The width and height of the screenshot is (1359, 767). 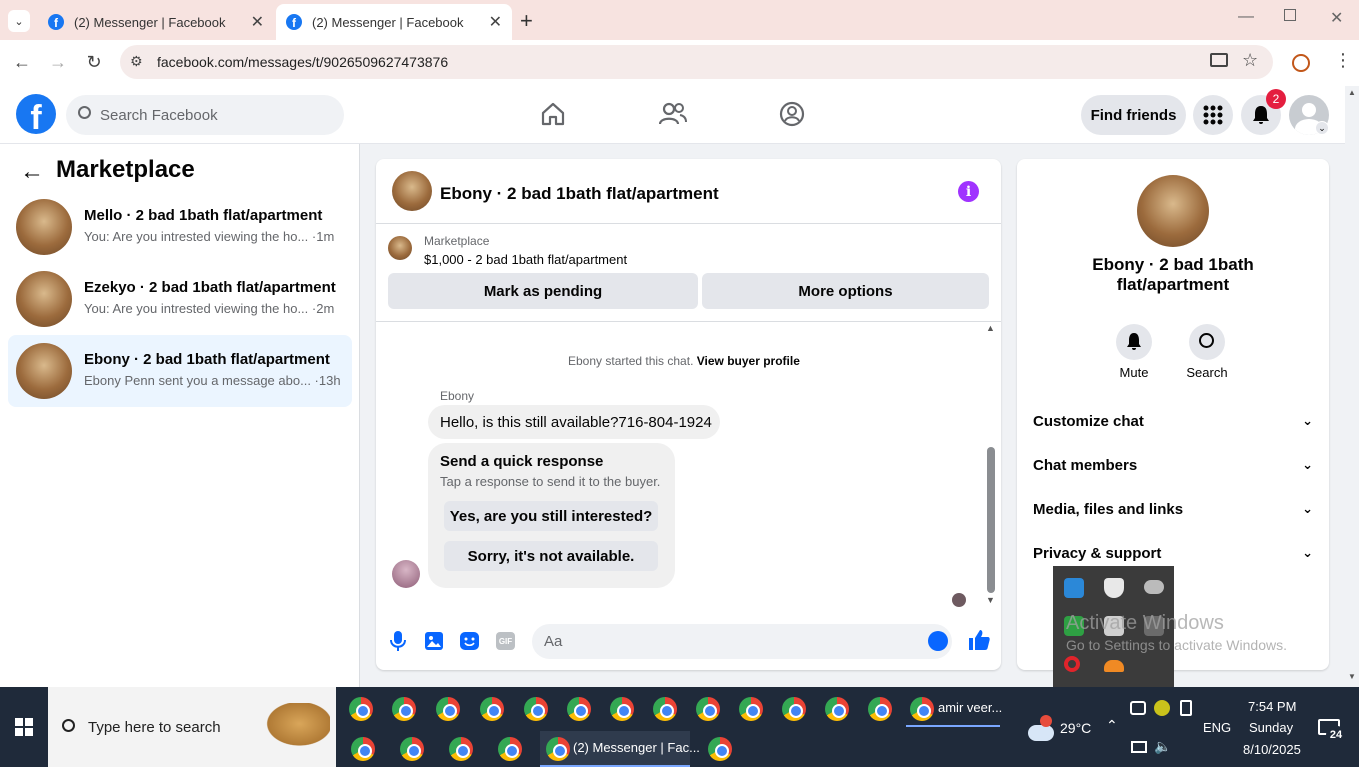 What do you see at coordinates (434, 641) in the screenshot?
I see `photo-icon` at bounding box center [434, 641].